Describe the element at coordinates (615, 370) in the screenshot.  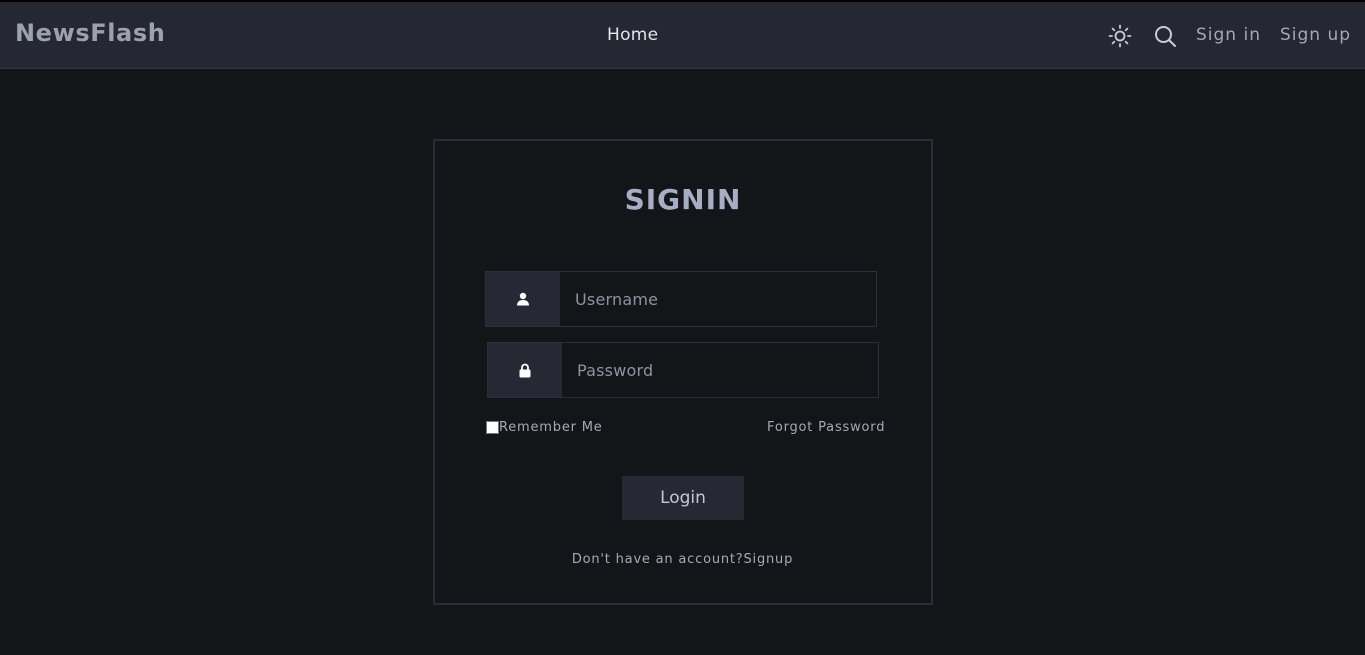
I see `password-input: Password` at that location.